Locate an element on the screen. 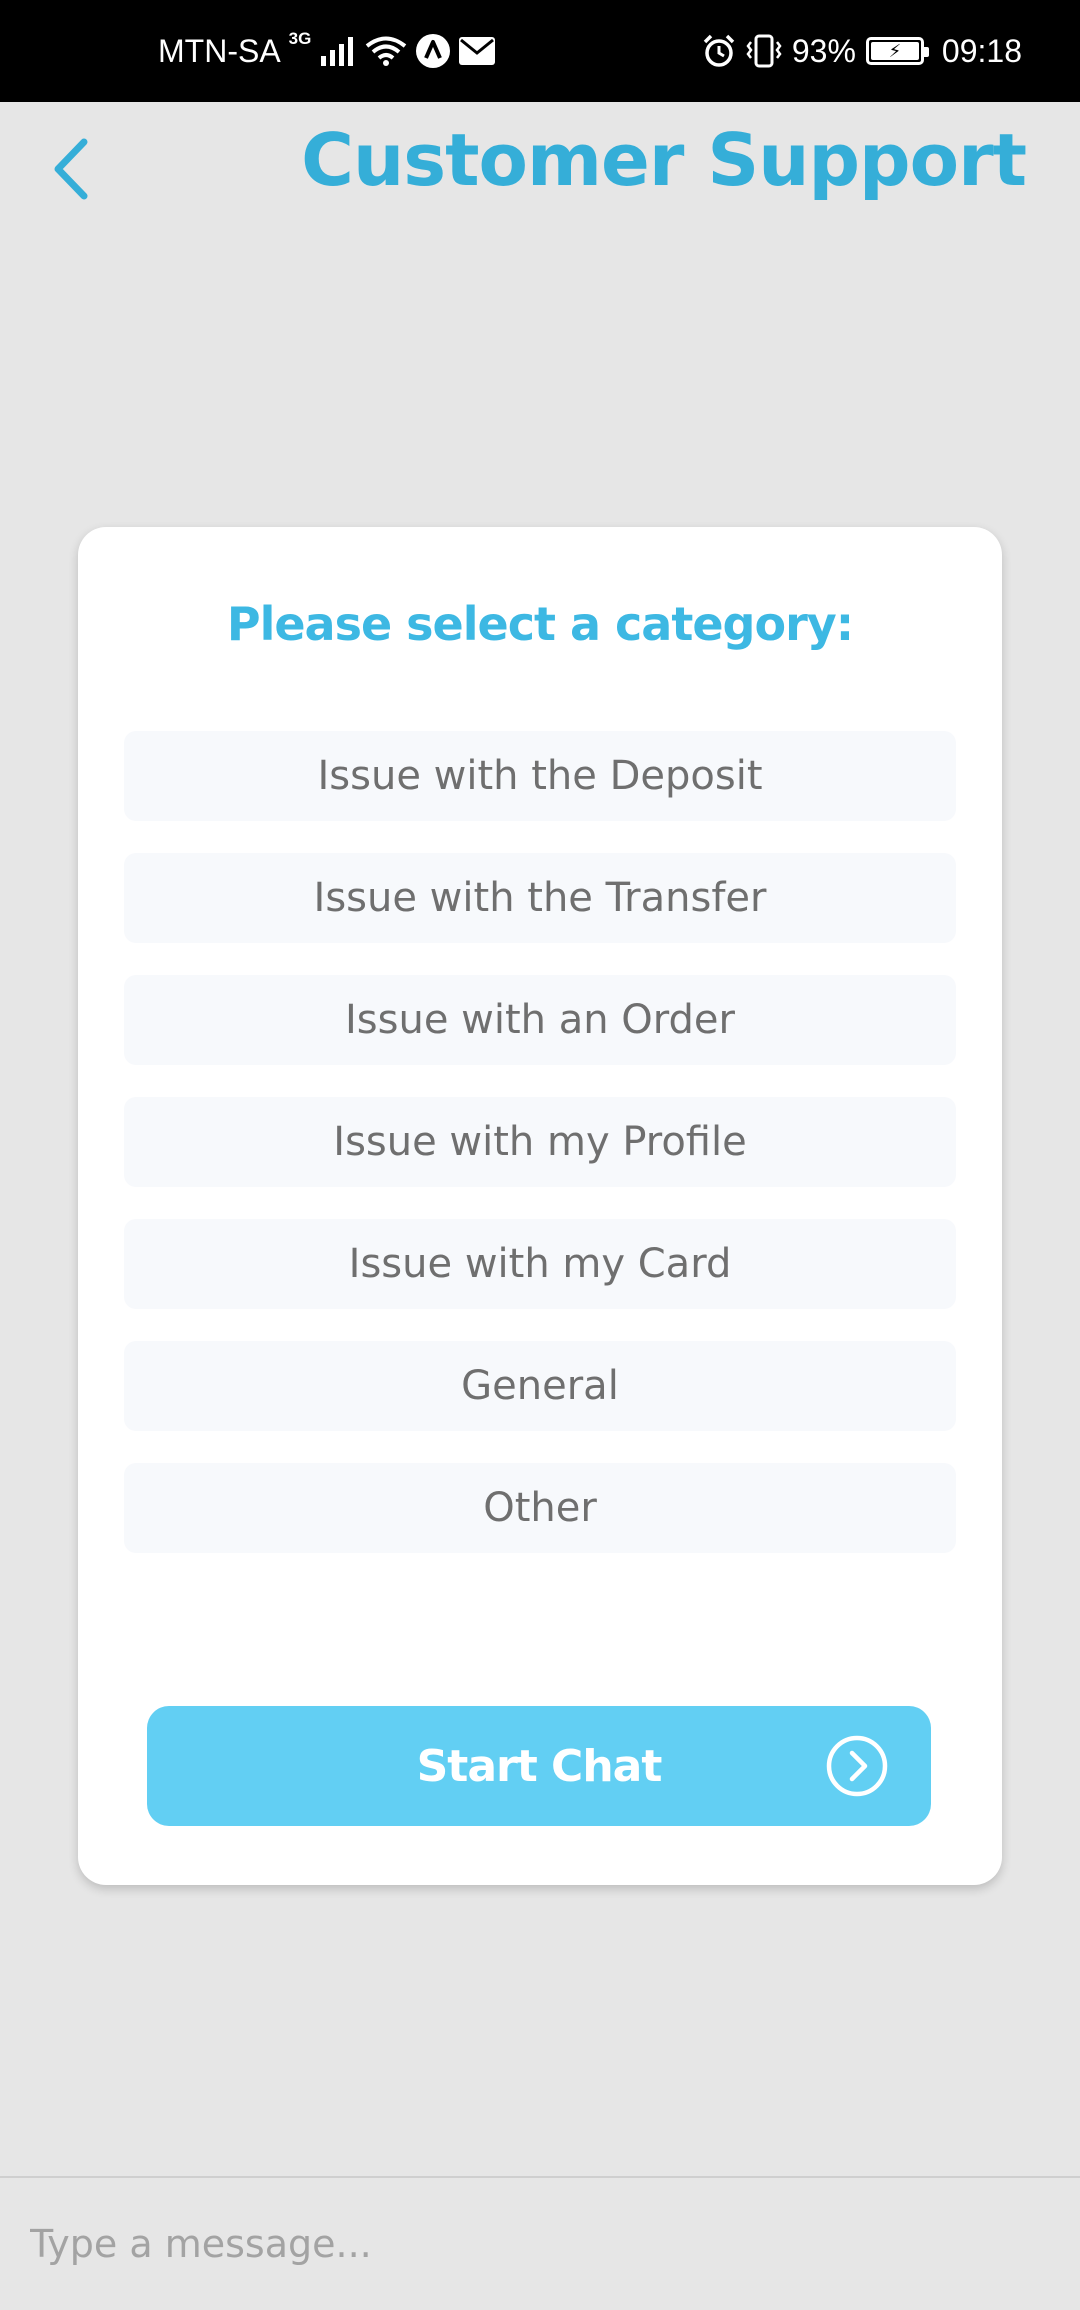  battery-percent: 93% is located at coordinates (823, 50).